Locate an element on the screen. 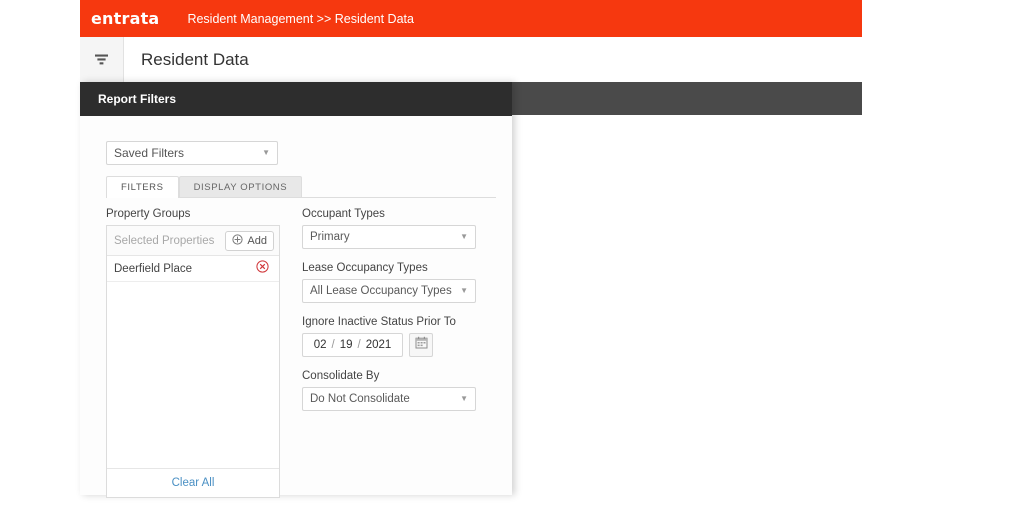 Image resolution: width=1024 pixels, height=512 pixels. add-property-label: Add is located at coordinates (257, 240).